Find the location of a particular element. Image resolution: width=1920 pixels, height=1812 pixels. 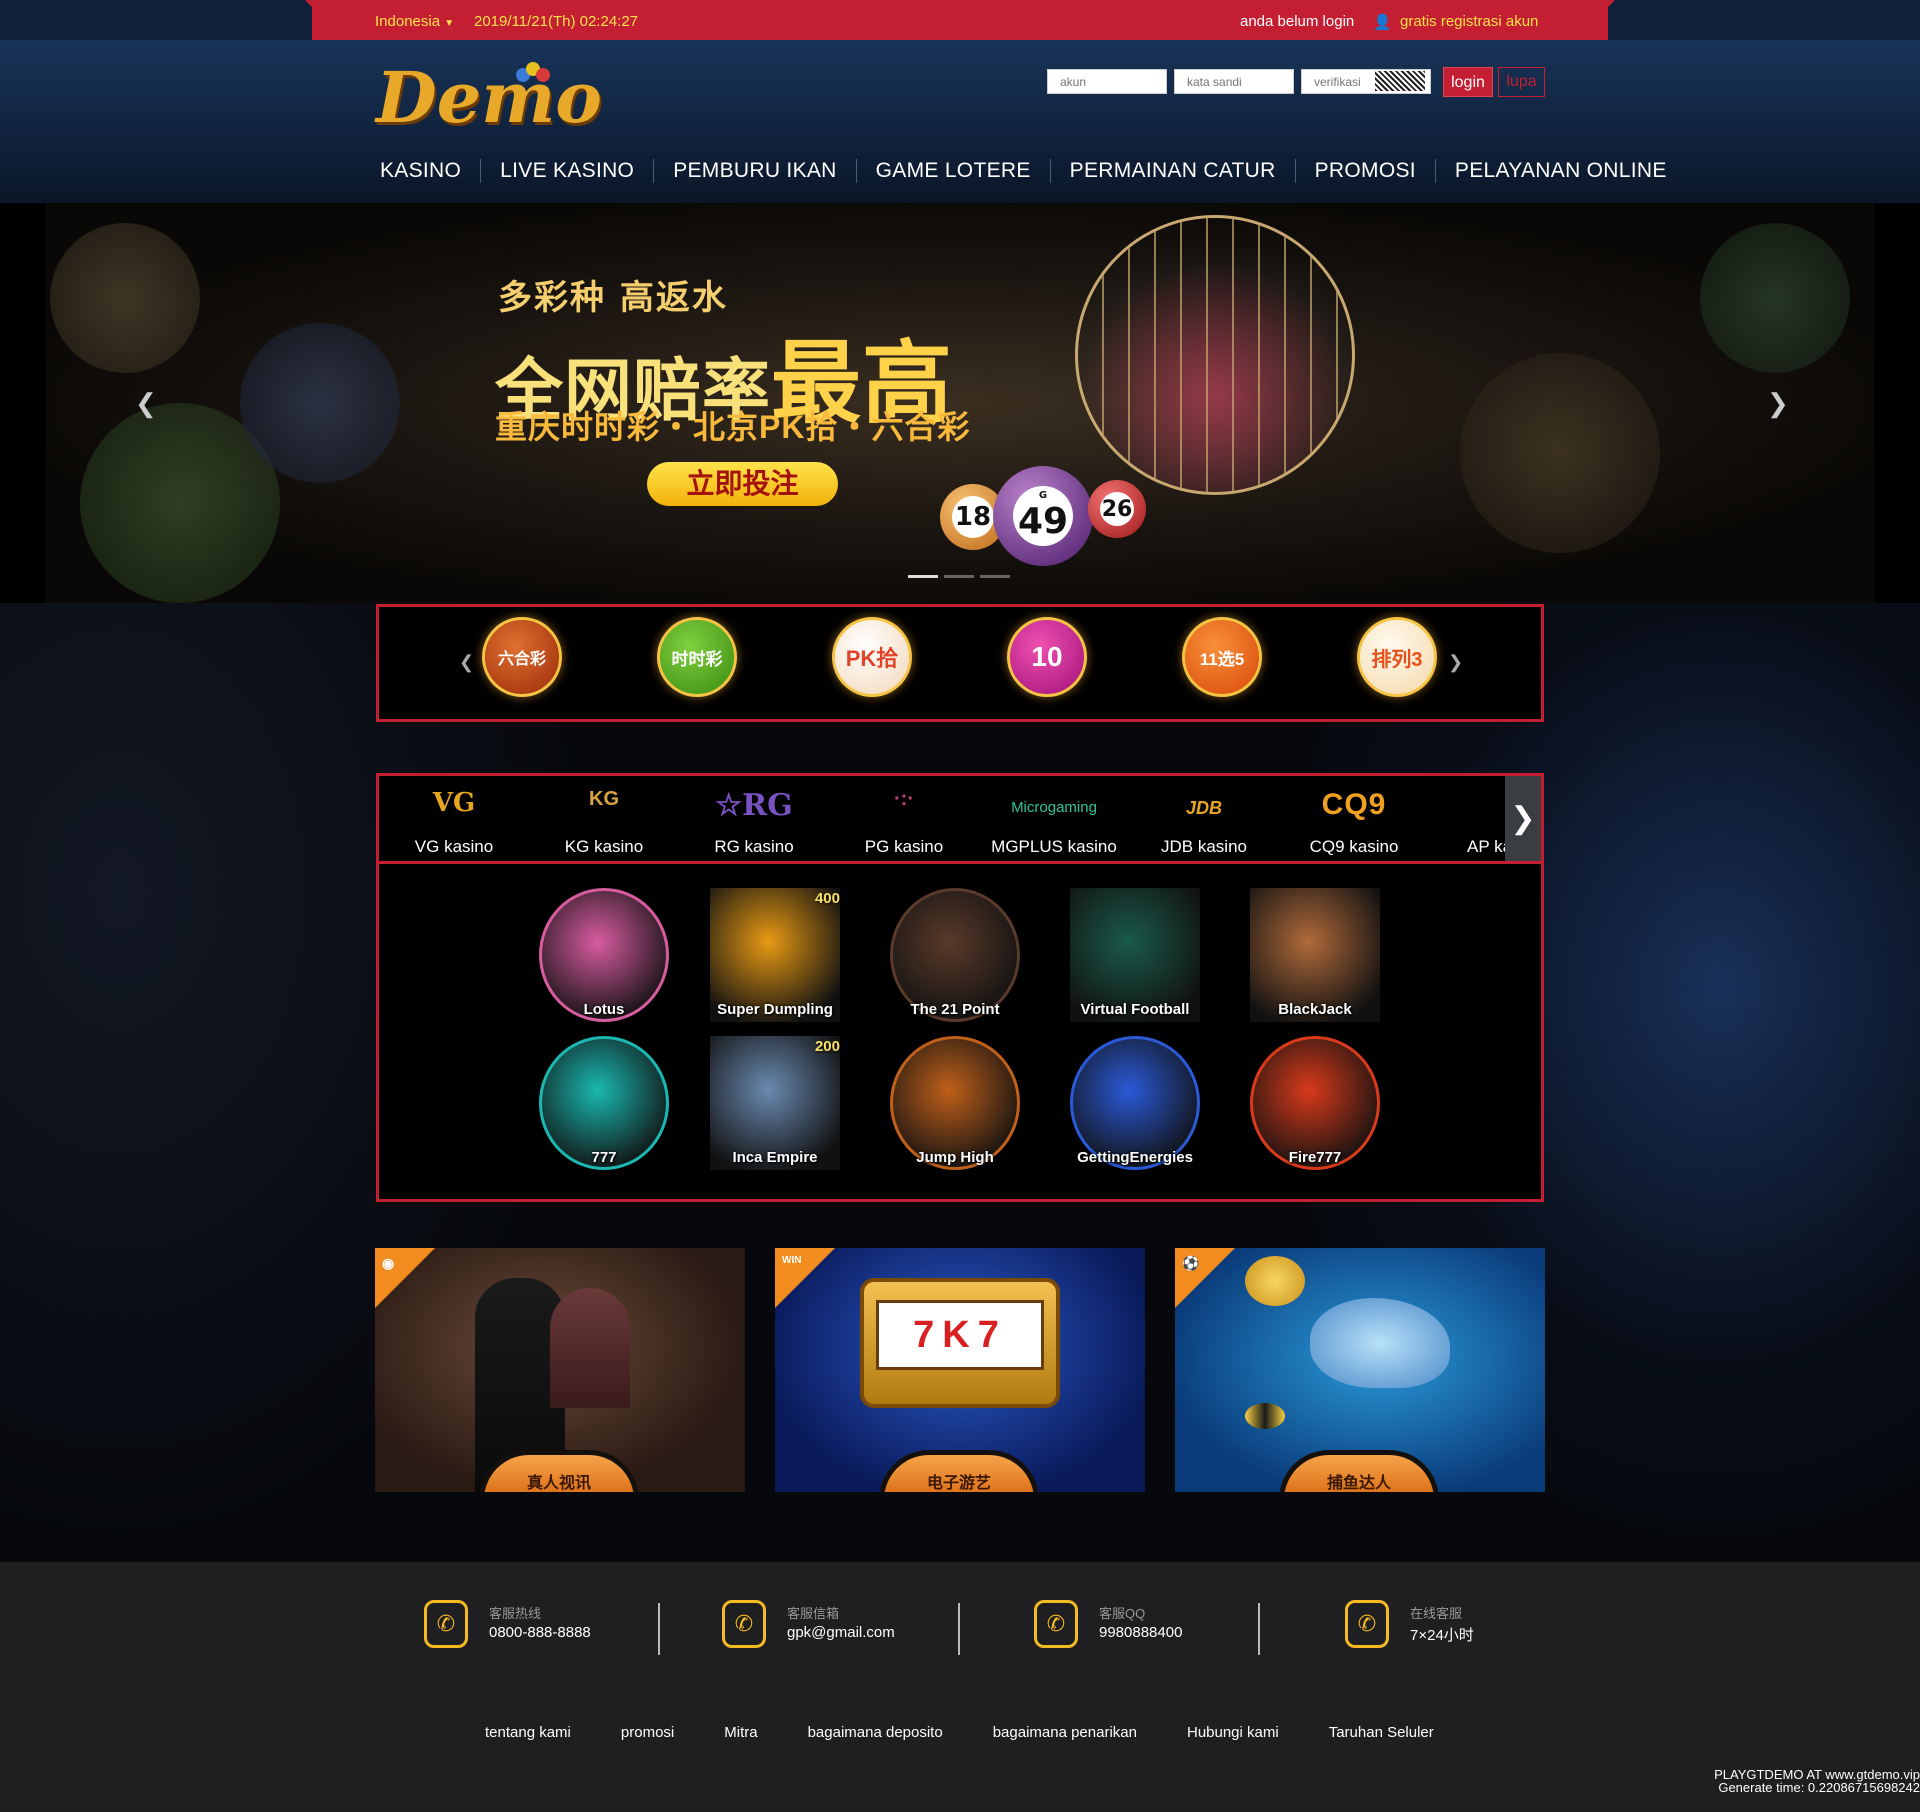

promo-button: 真人视讯 is located at coordinates (559, 1471).